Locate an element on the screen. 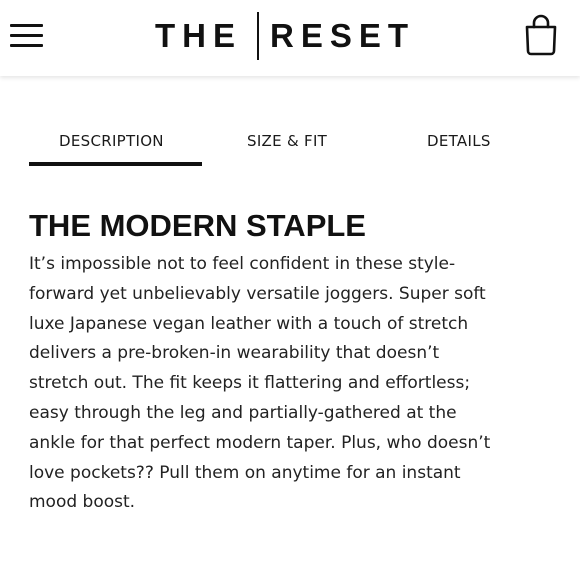 The image size is (580, 580). description-line: mood boost. is located at coordinates (82, 502).